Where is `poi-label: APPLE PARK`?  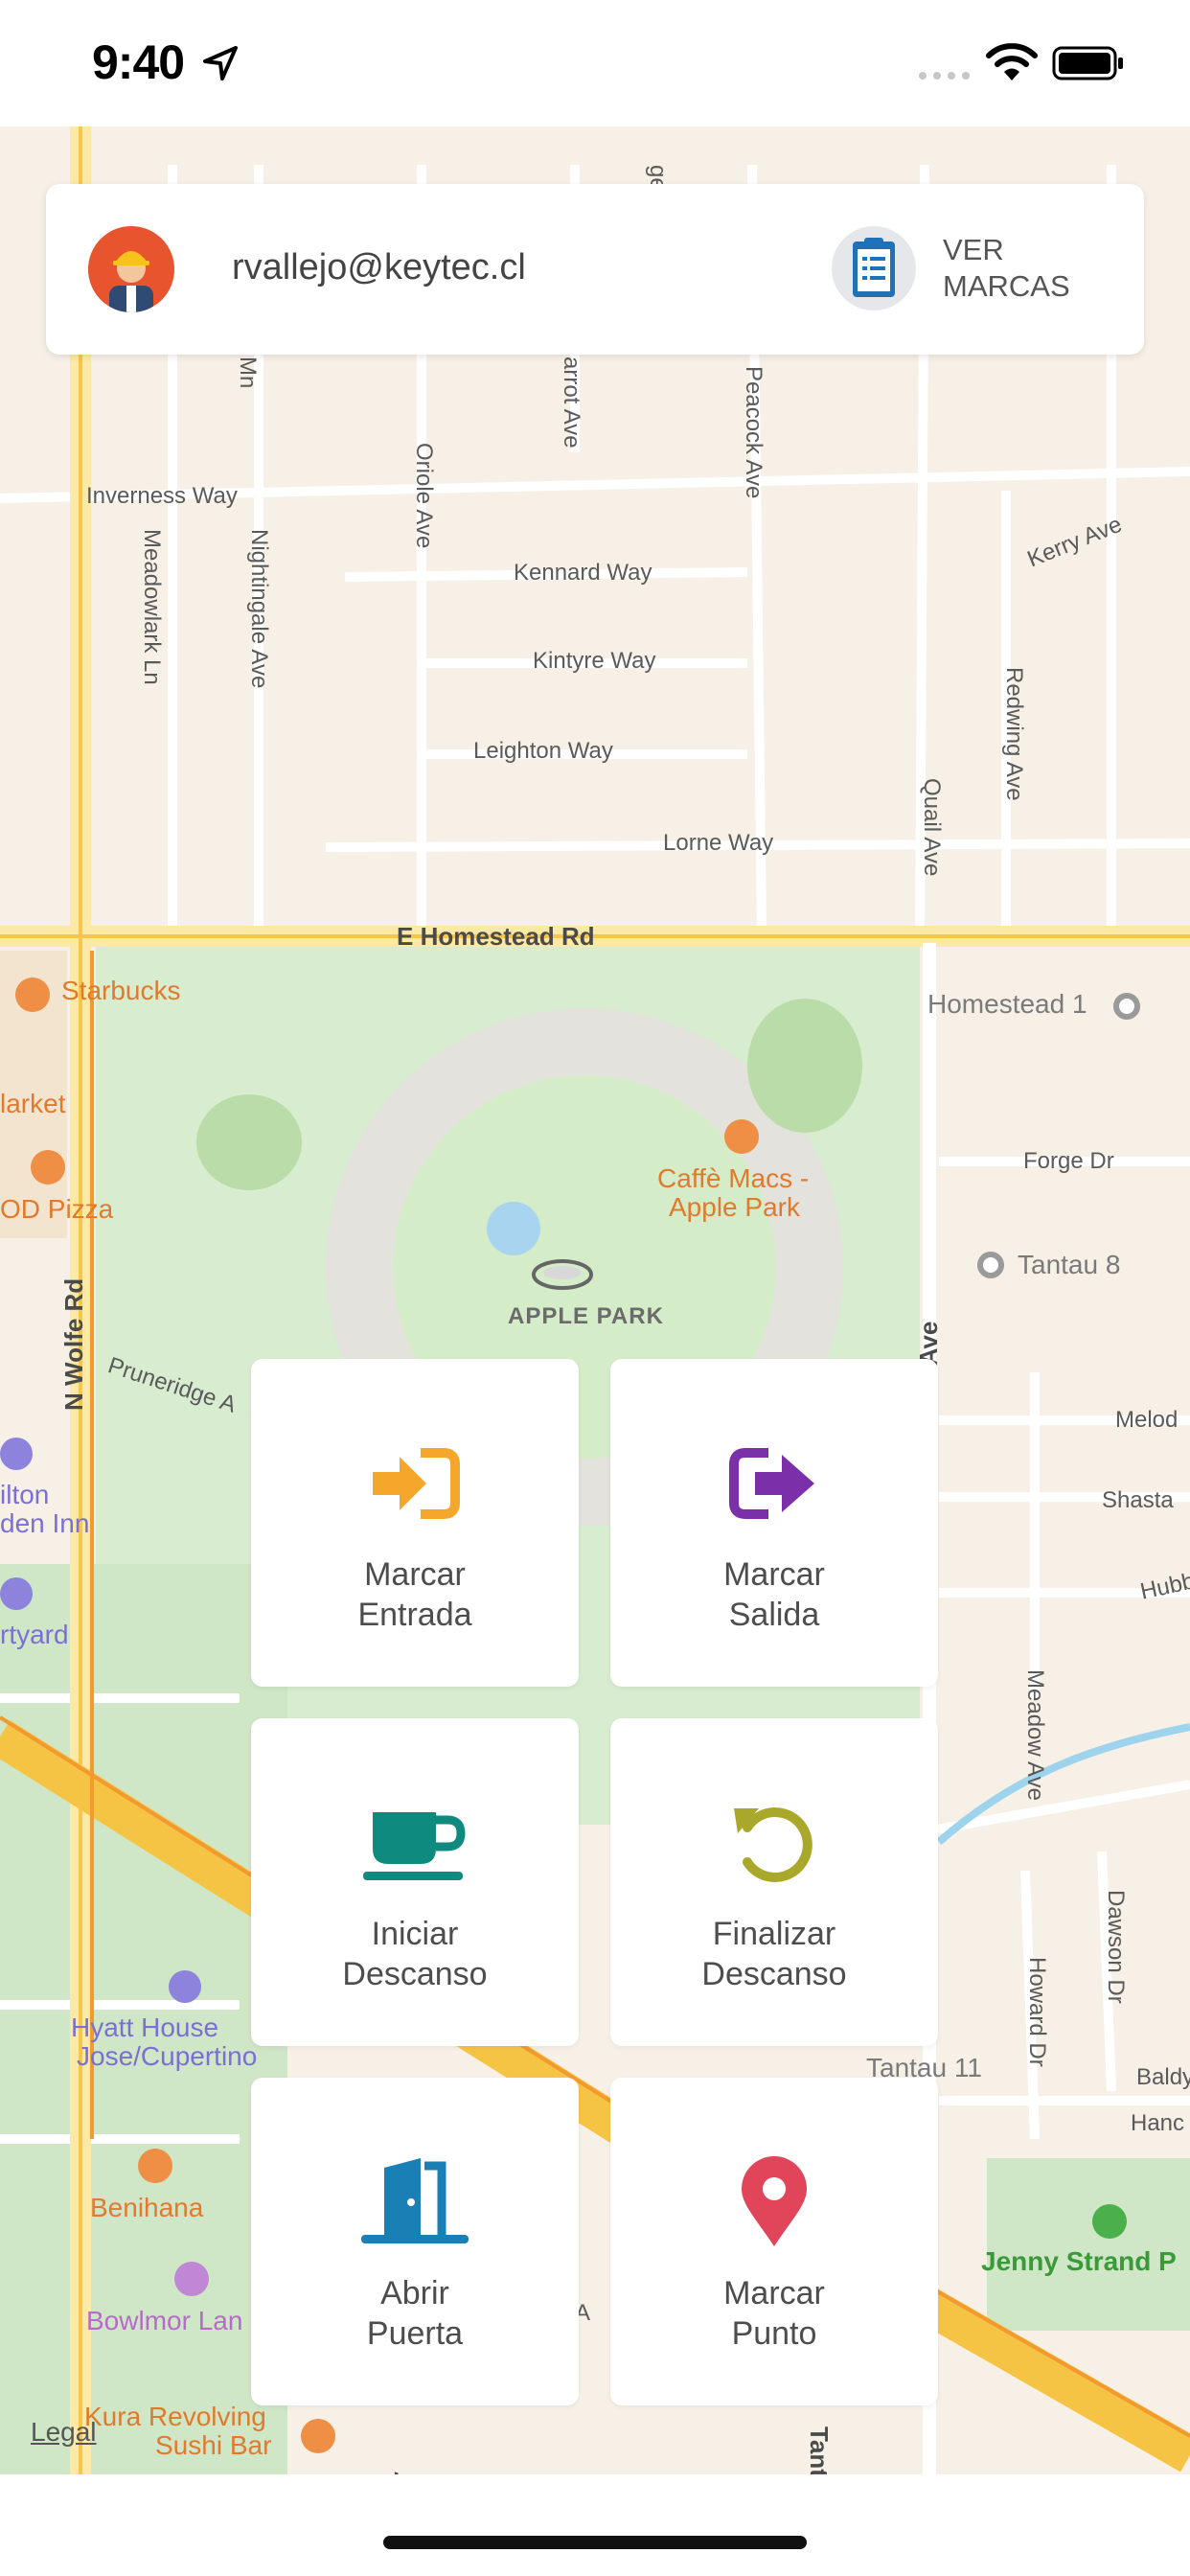
poi-label: APPLE PARK is located at coordinates (586, 1316).